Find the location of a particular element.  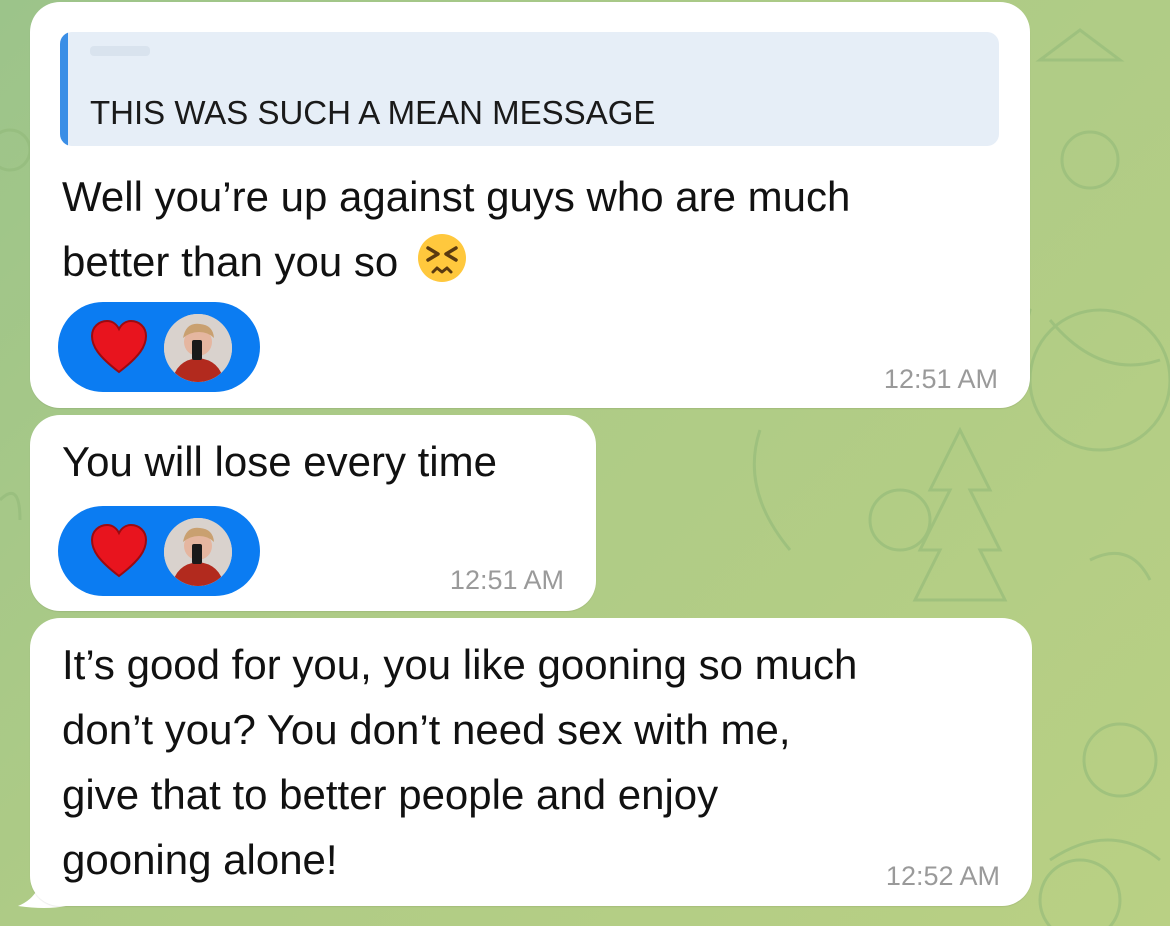

message-line-with-emoji: better than you so is located at coordinates (456, 265).